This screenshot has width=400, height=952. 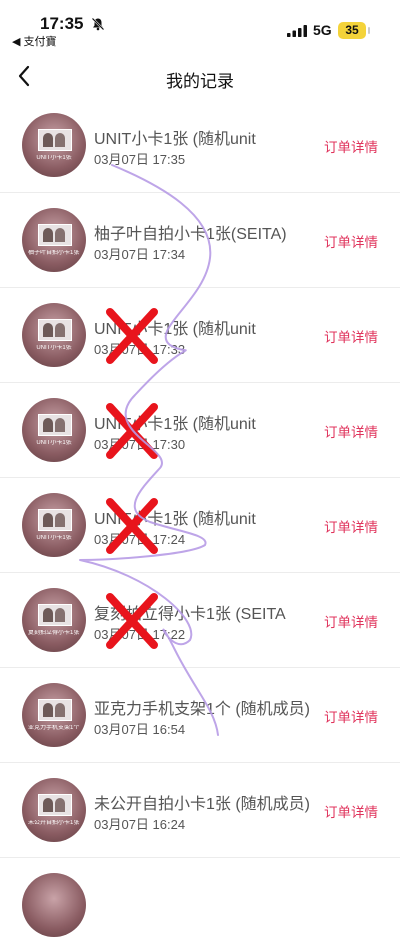 I want to click on order-row-partial, so click(x=200, y=905).